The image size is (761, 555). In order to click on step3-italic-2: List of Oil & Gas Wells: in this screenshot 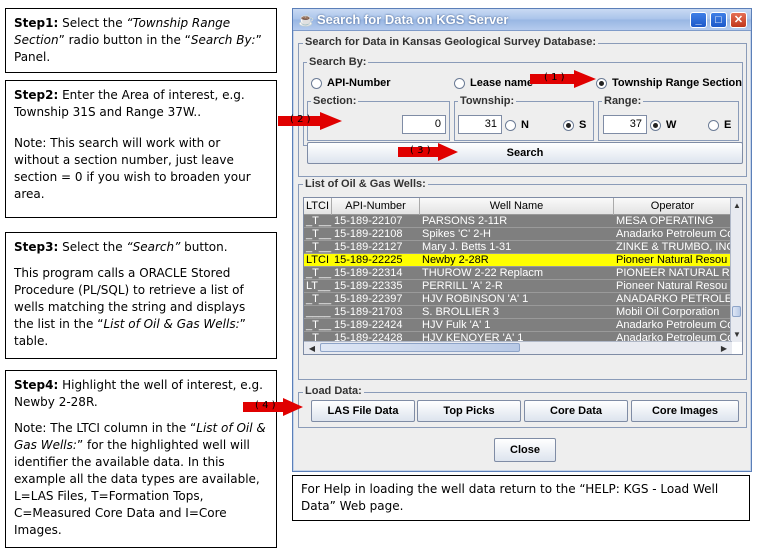, I will do `click(171, 324)`.